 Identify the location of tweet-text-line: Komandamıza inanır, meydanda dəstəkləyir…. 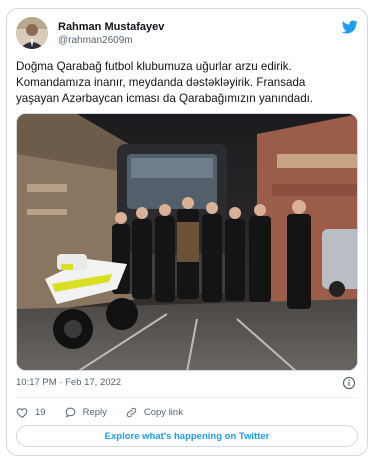
(161, 82).